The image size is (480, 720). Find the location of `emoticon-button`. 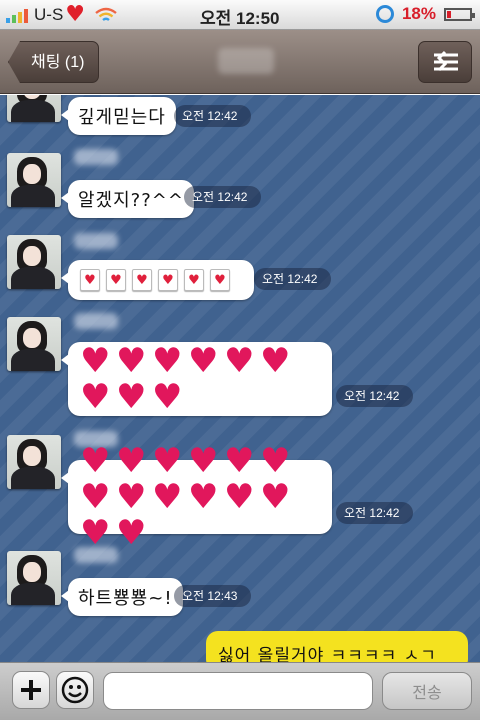

emoticon-button is located at coordinates (75, 690).